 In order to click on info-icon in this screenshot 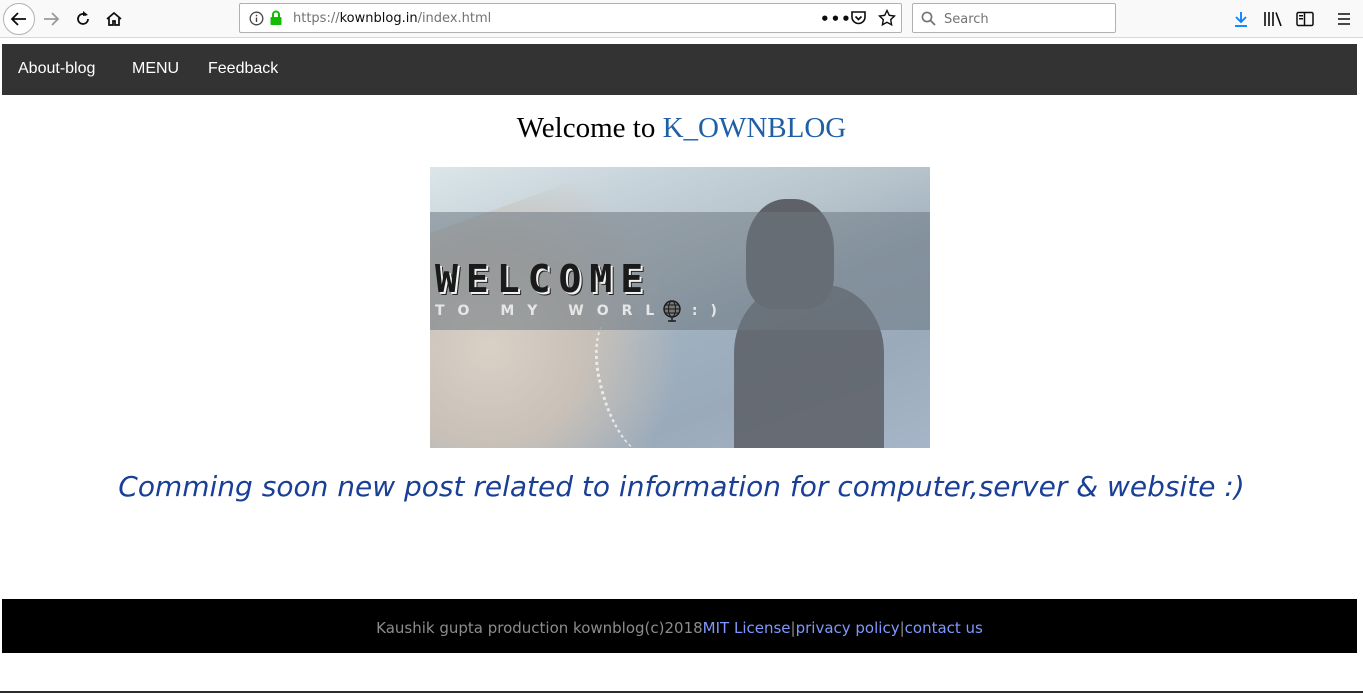, I will do `click(256, 20)`.